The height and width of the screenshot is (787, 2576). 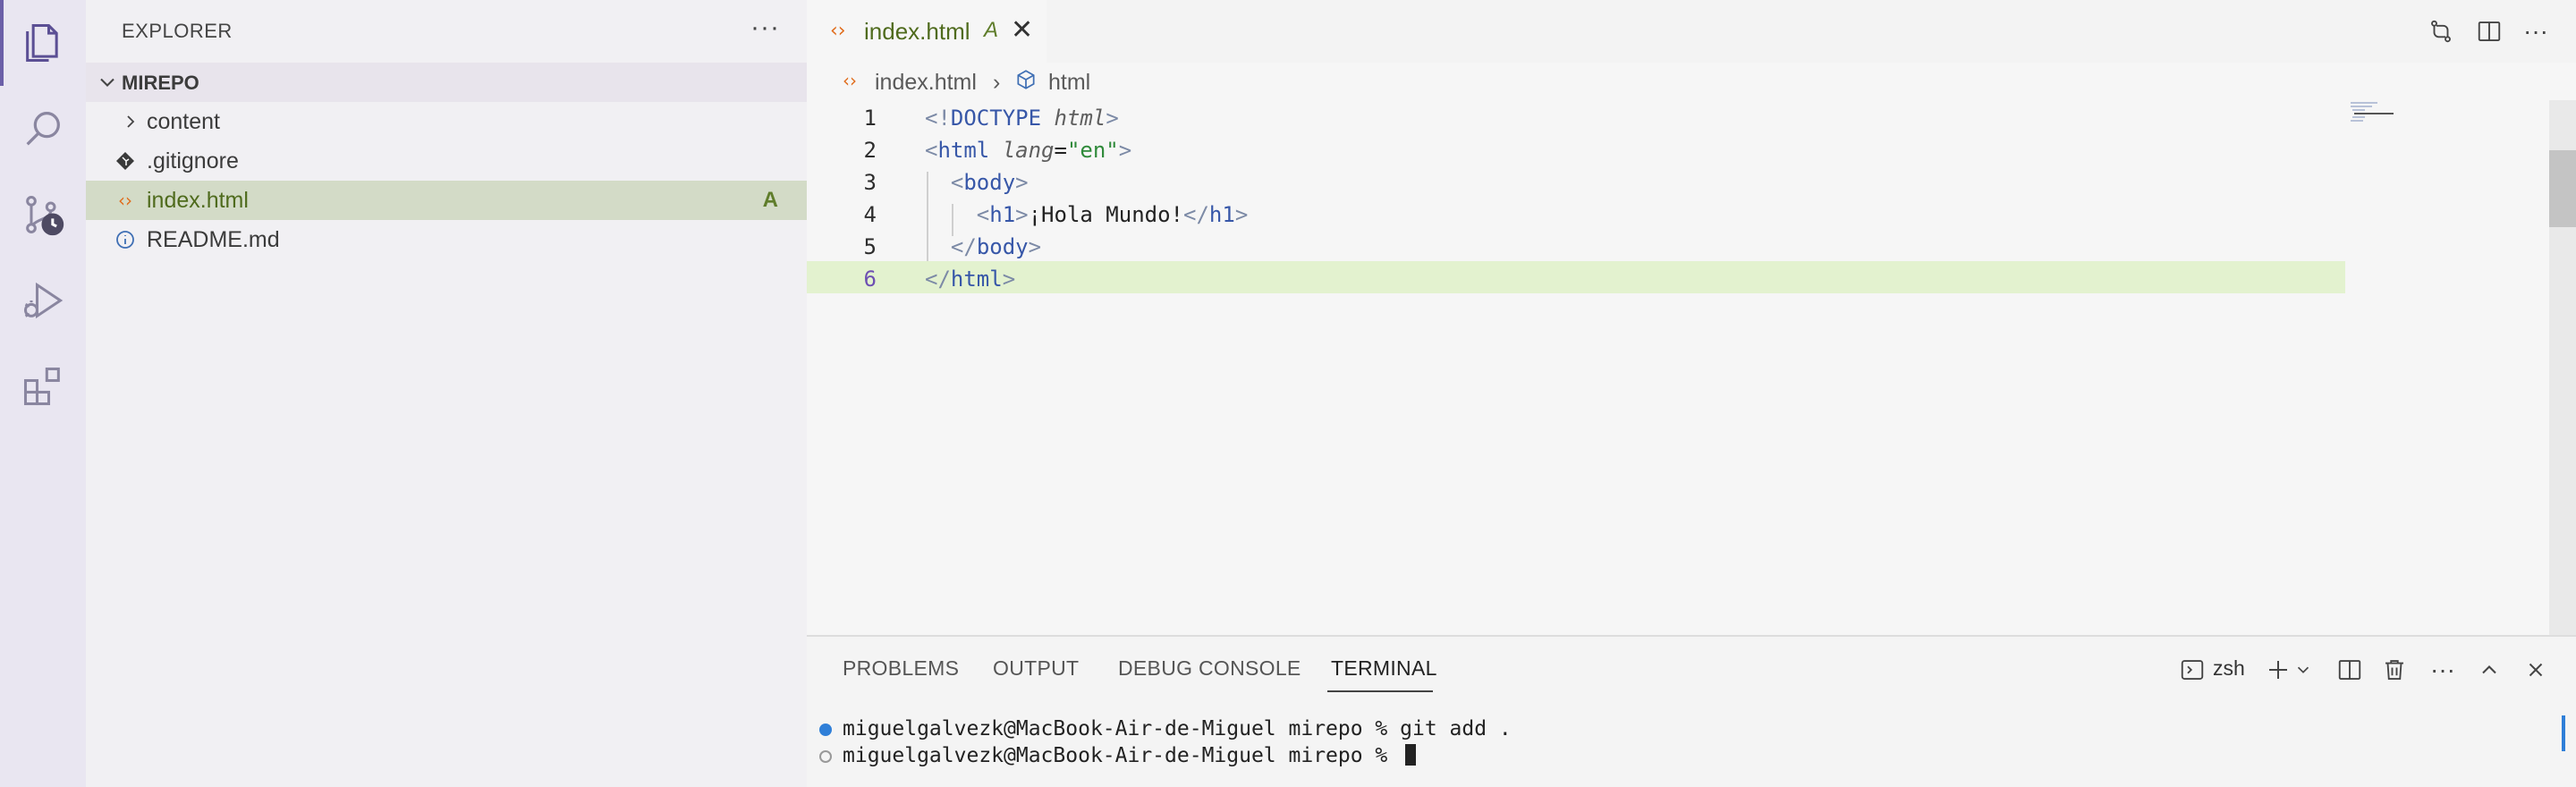 I want to click on search-icon, so click(x=43, y=129).